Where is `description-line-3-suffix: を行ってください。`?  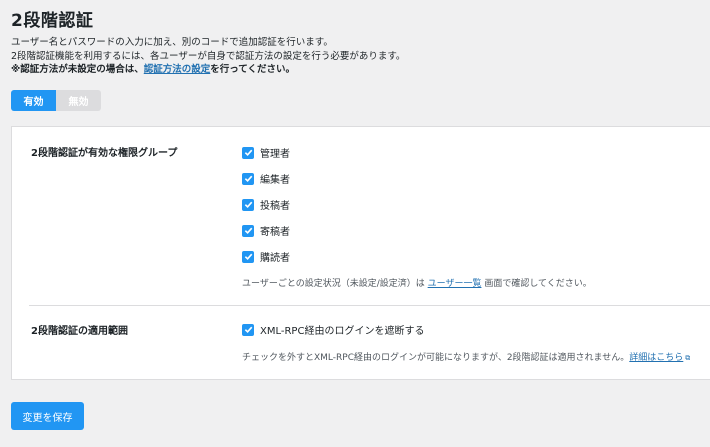 description-line-3-suffix: を行ってください。 is located at coordinates (253, 69).